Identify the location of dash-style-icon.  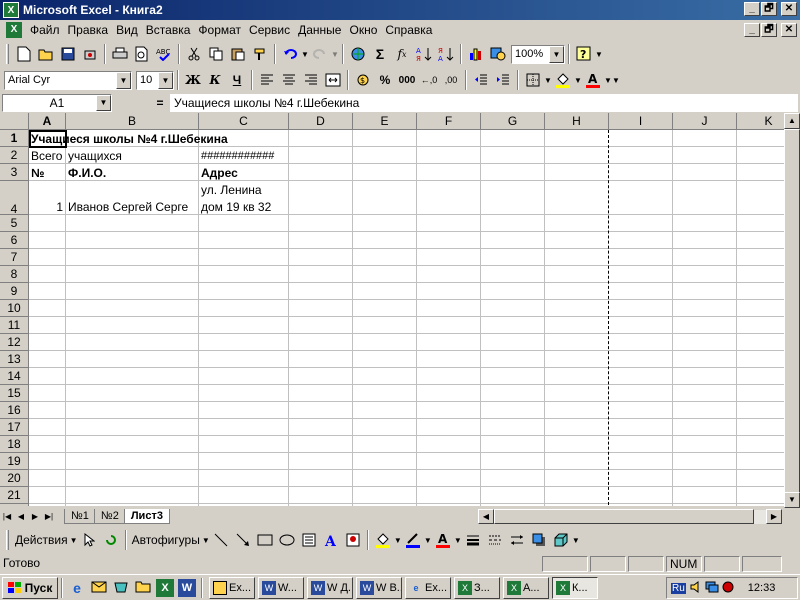
(495, 540).